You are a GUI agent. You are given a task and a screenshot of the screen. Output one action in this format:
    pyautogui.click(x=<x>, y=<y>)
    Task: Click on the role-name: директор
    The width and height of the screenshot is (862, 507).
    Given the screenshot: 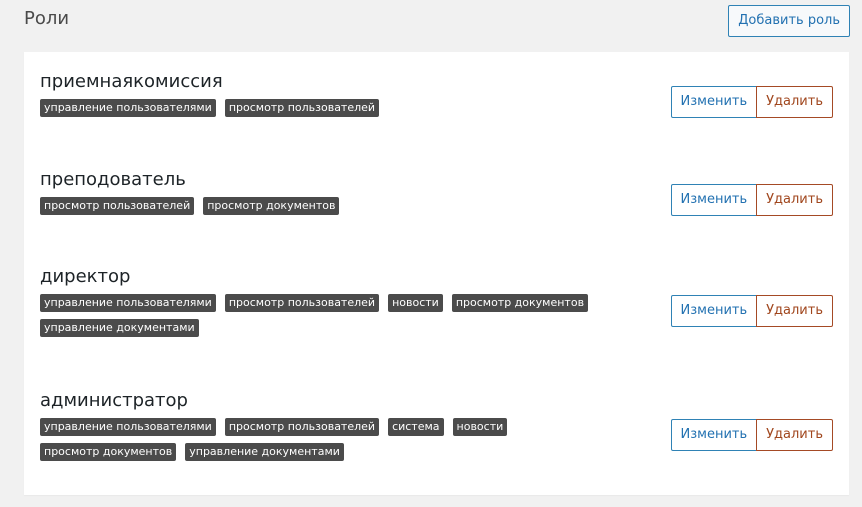 What is the action you would take?
    pyautogui.click(x=85, y=276)
    